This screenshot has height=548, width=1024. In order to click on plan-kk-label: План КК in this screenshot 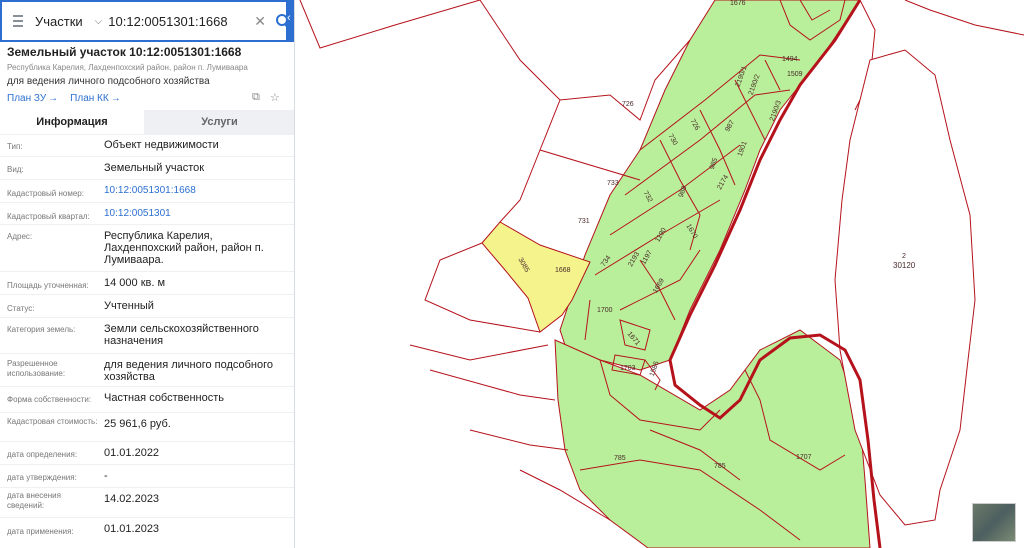, I will do `click(89, 98)`.